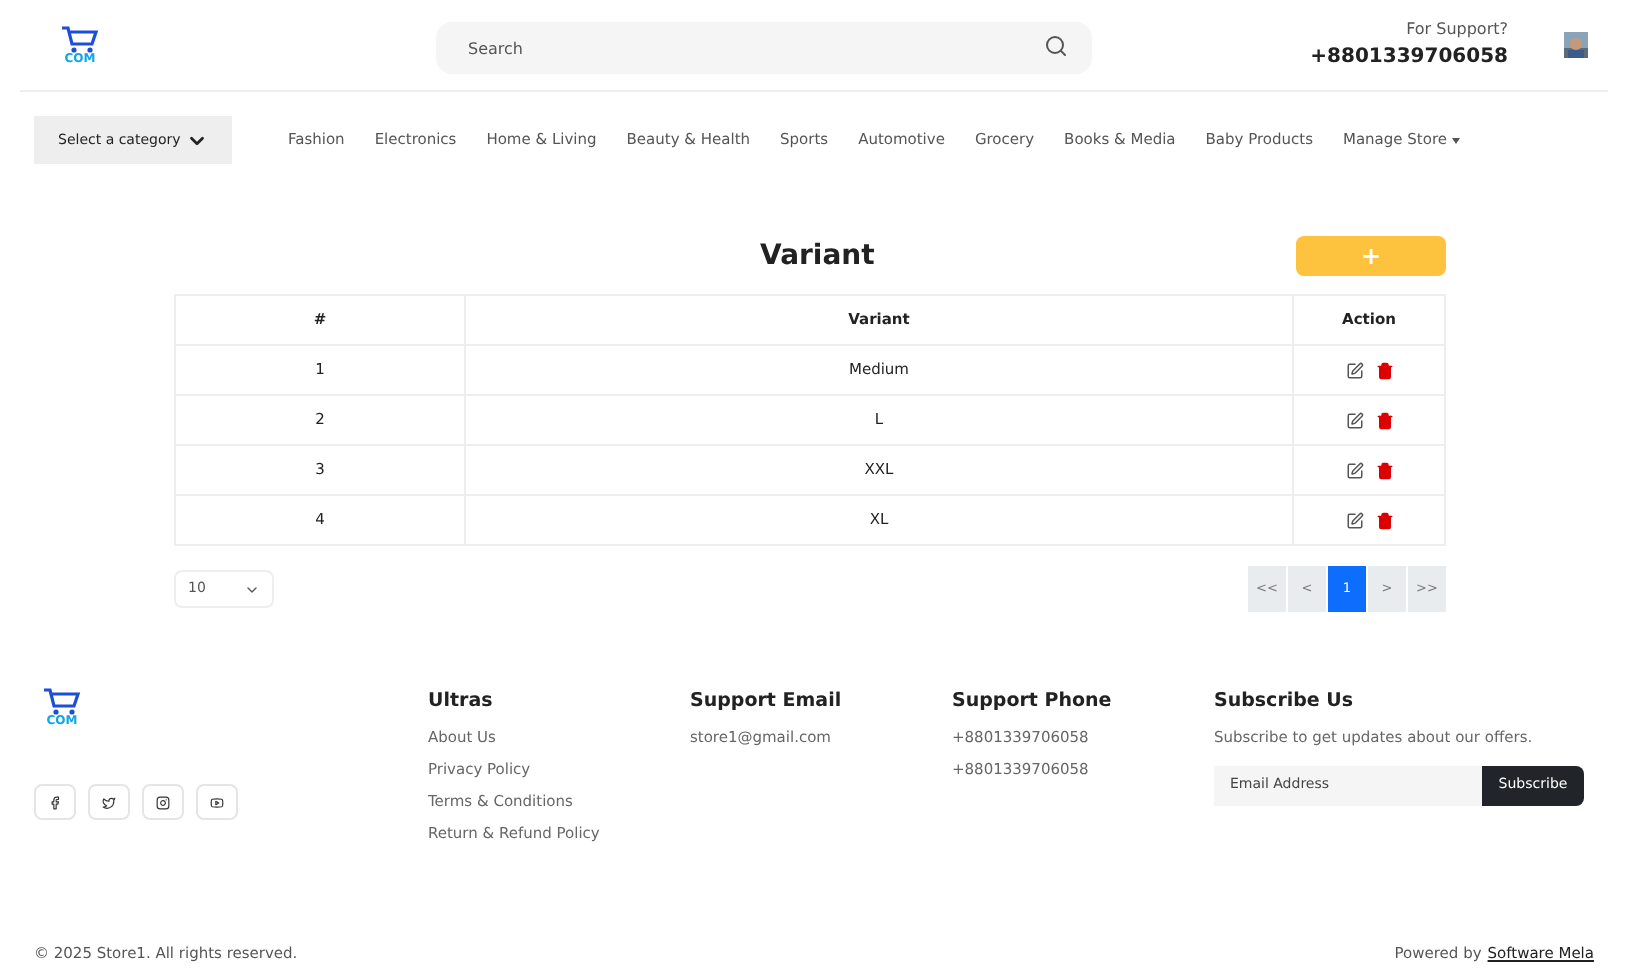 Image resolution: width=1628 pixels, height=968 pixels. Describe the element at coordinates (1409, 58) in the screenshot. I see `support-phone: +8801339706058` at that location.